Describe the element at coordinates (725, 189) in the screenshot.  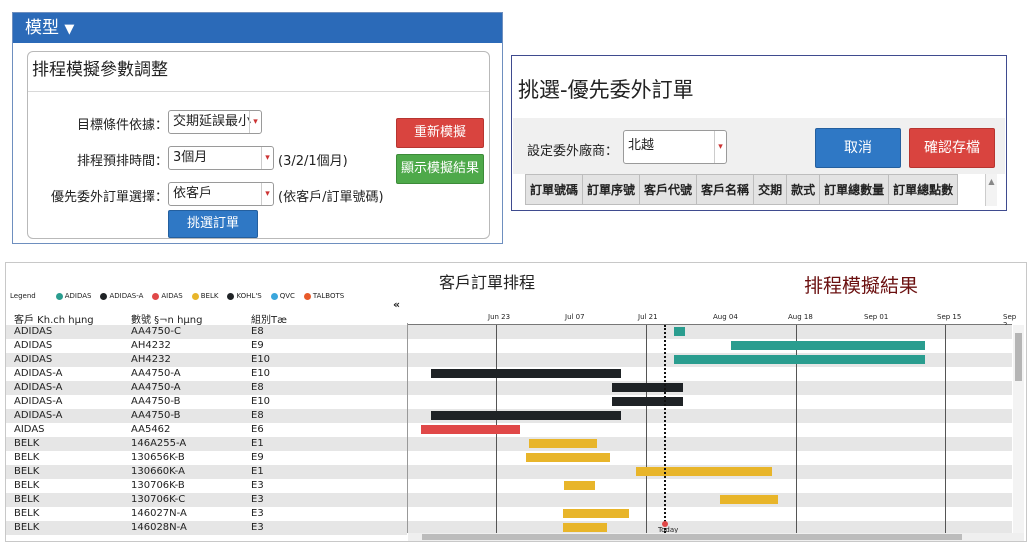
I see `col-customer-name: 客戶名稱` at that location.